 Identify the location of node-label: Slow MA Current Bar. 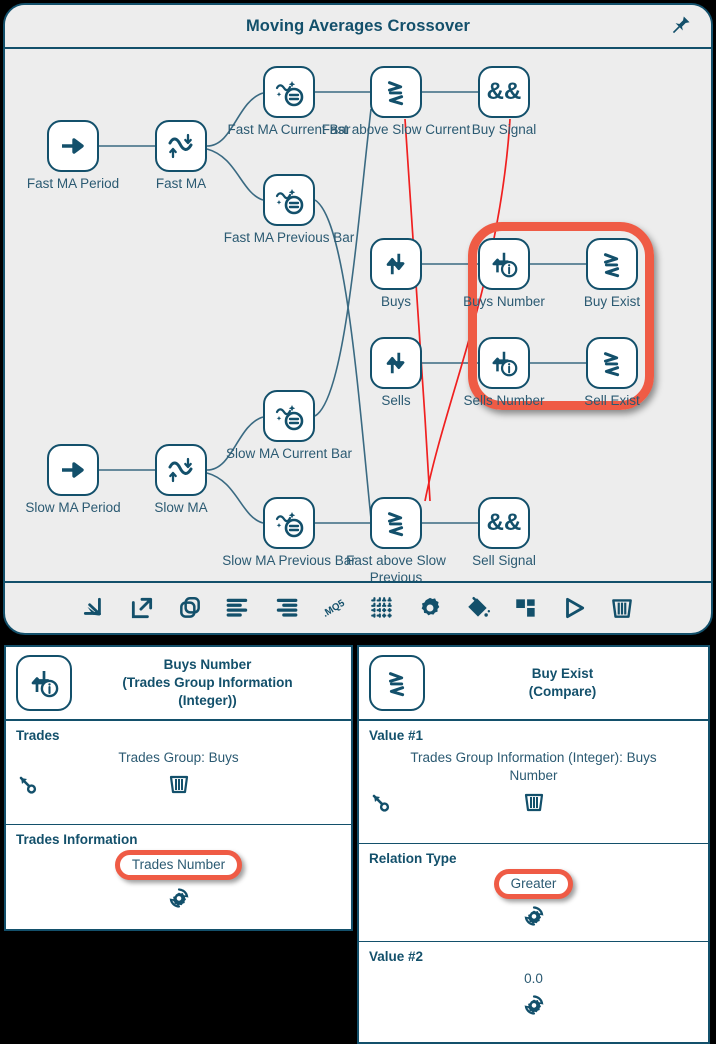
(289, 453).